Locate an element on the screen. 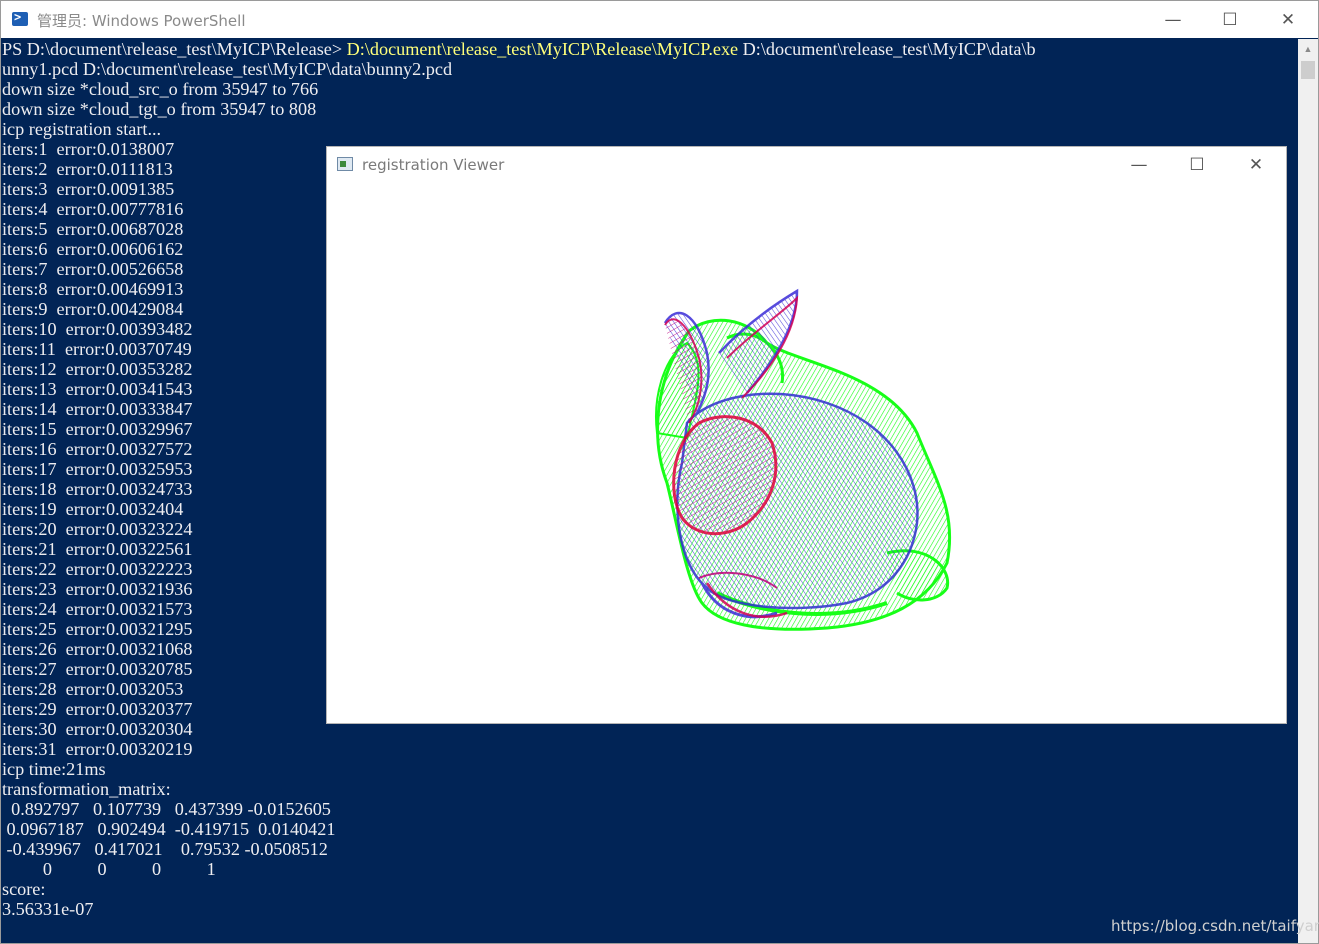  console-line: iters:30 error:0.00320304 is located at coordinates (97, 729).